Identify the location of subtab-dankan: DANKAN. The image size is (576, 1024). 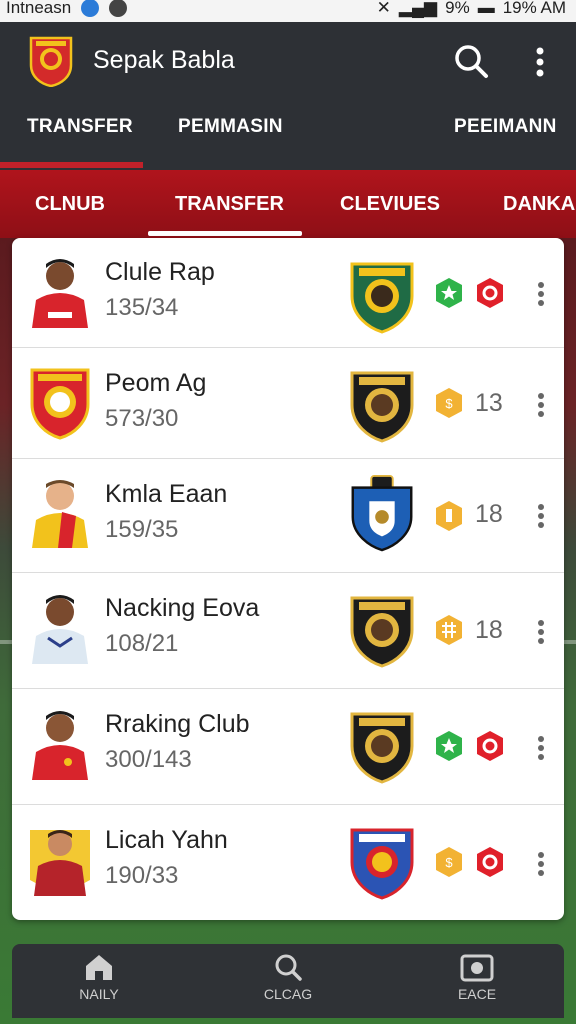
(539, 204).